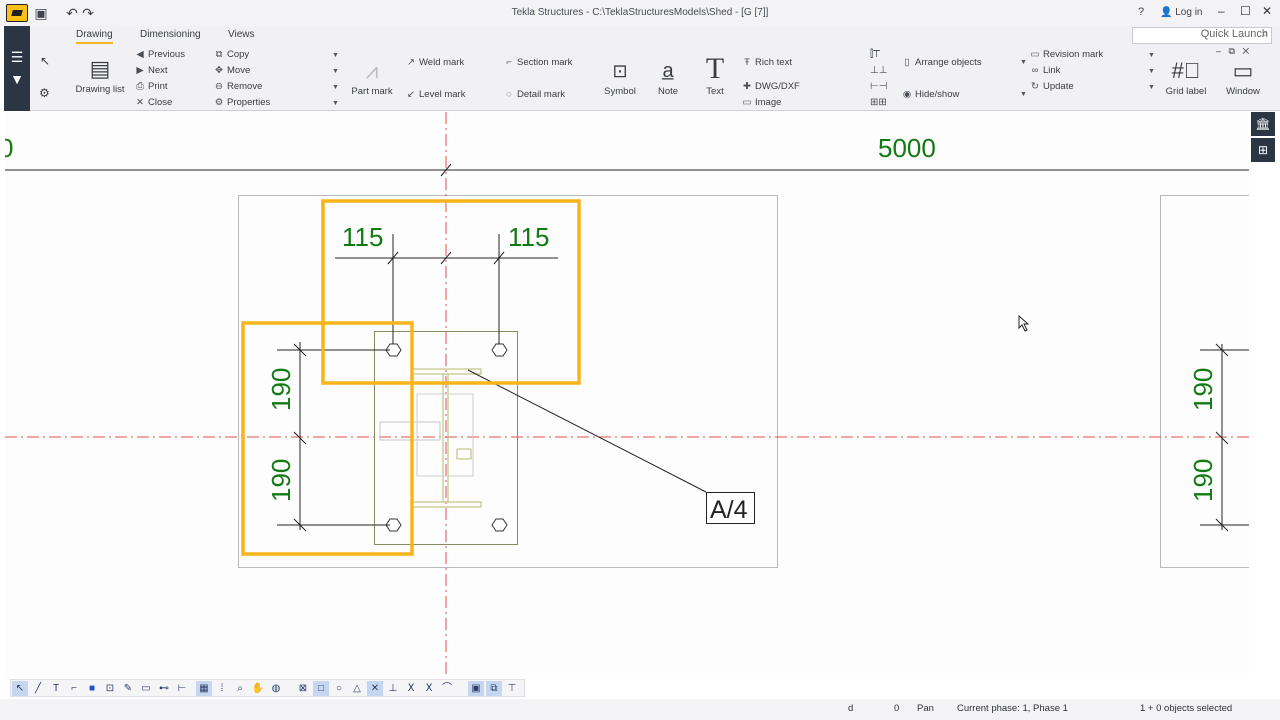 The height and width of the screenshot is (720, 1280). I want to click on maximize-button: ☐, so click(1245, 11).